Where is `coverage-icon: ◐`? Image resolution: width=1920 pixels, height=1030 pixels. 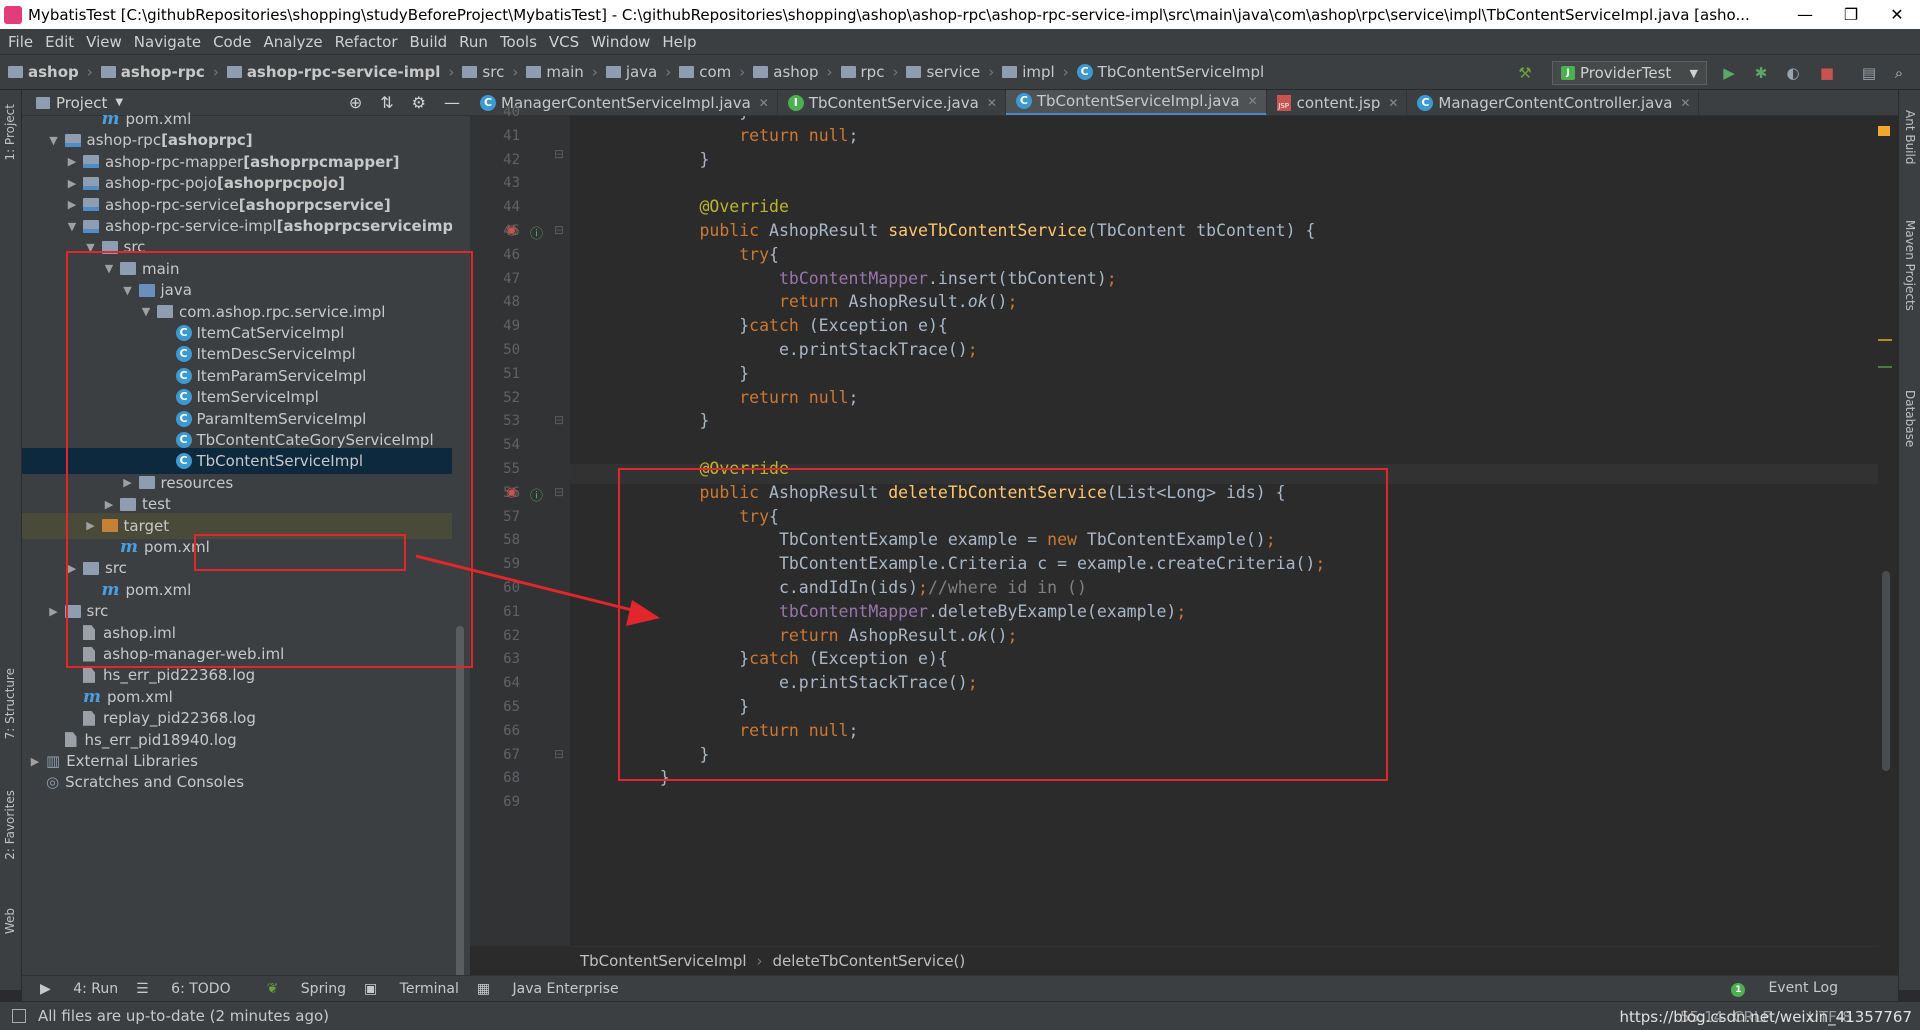 coverage-icon: ◐ is located at coordinates (1793, 73).